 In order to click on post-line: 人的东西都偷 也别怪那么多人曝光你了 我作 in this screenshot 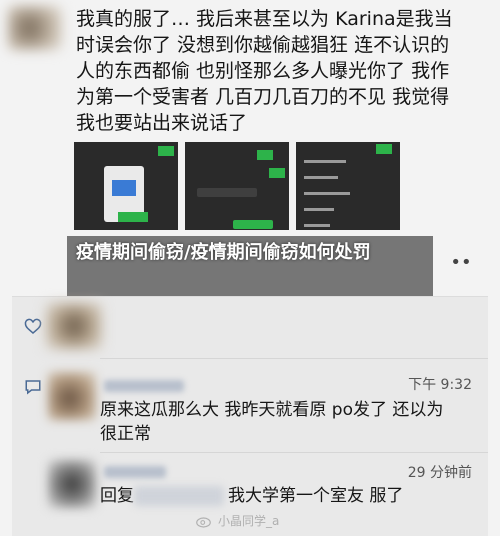, I will do `click(263, 71)`.